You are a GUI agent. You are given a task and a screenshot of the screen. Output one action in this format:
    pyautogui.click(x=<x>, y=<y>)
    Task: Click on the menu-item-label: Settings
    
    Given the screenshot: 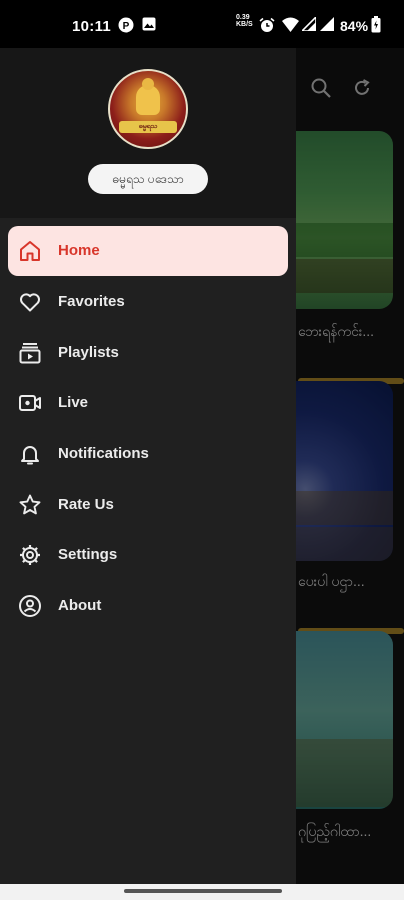 What is the action you would take?
    pyautogui.click(x=88, y=554)
    